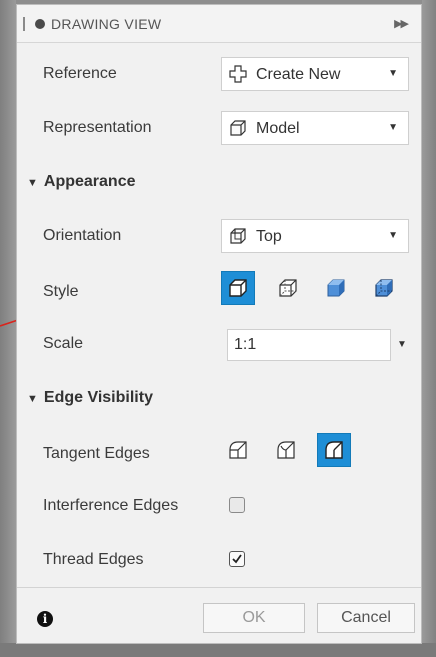 This screenshot has height=657, width=436. Describe the element at coordinates (219, 507) in the screenshot. I see `interference-edges-row: Interference Edges` at that location.